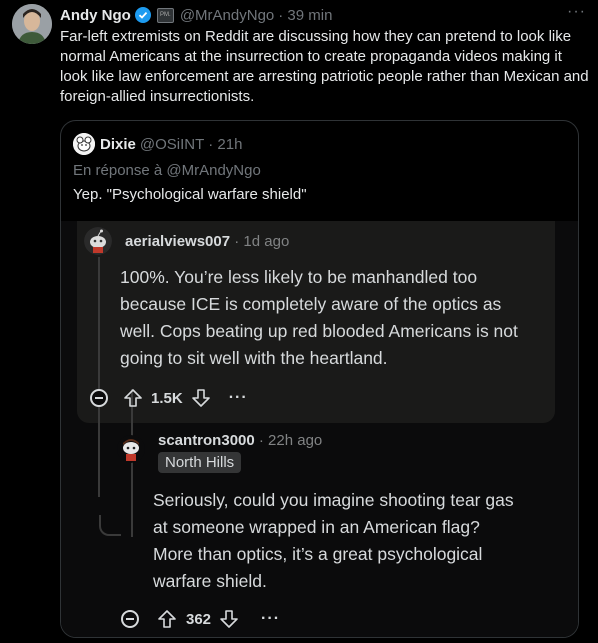  I want to click on comment2-actions: 362 ···, so click(200, 619).